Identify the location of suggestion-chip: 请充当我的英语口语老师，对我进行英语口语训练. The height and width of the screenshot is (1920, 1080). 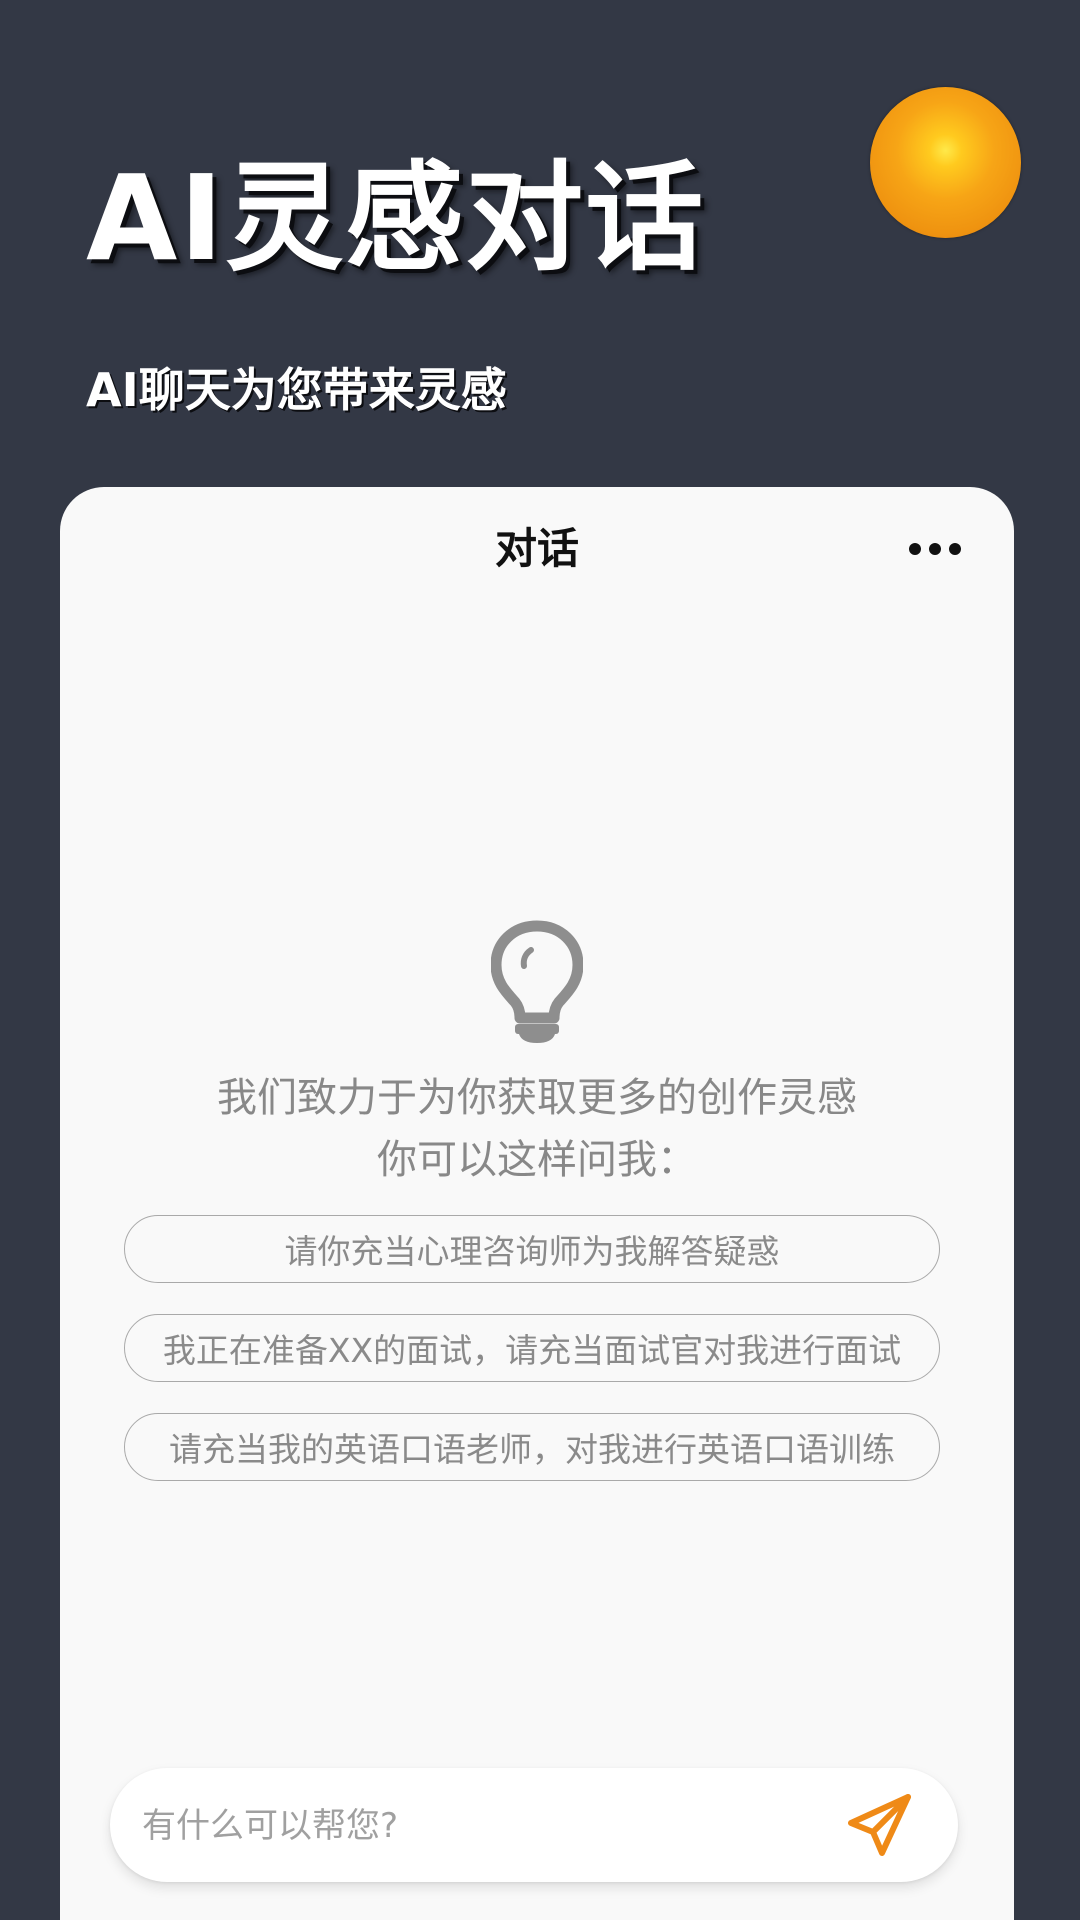
(532, 1447).